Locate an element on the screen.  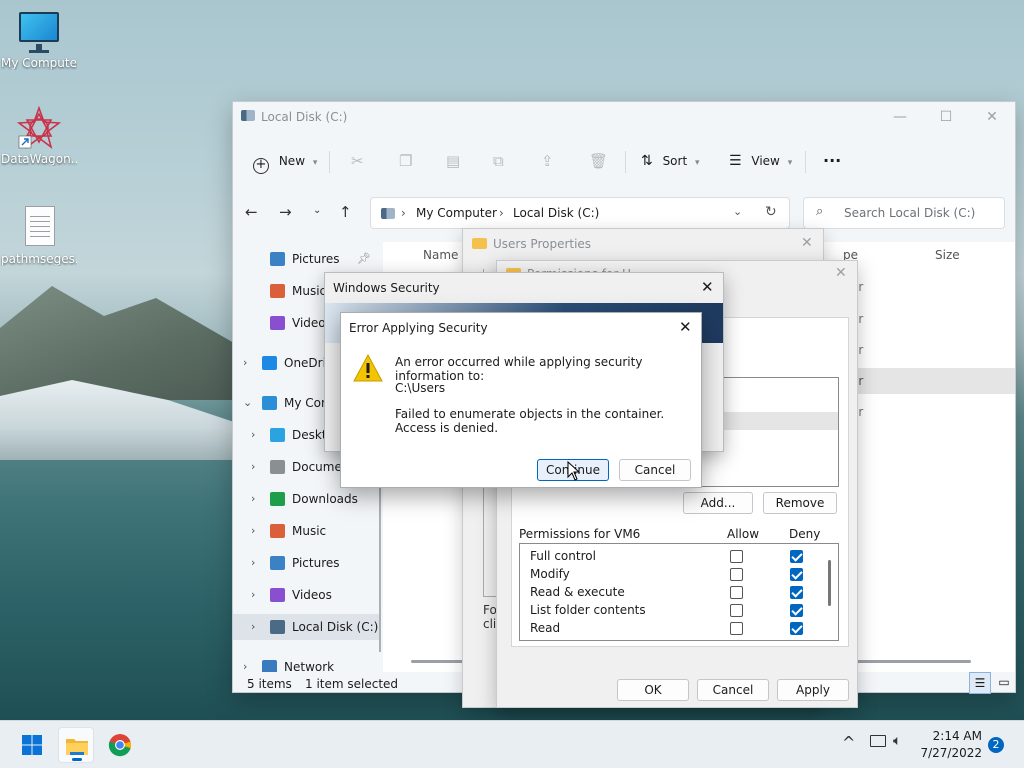
view-button: ☰ View ▾ is located at coordinates (760, 161).